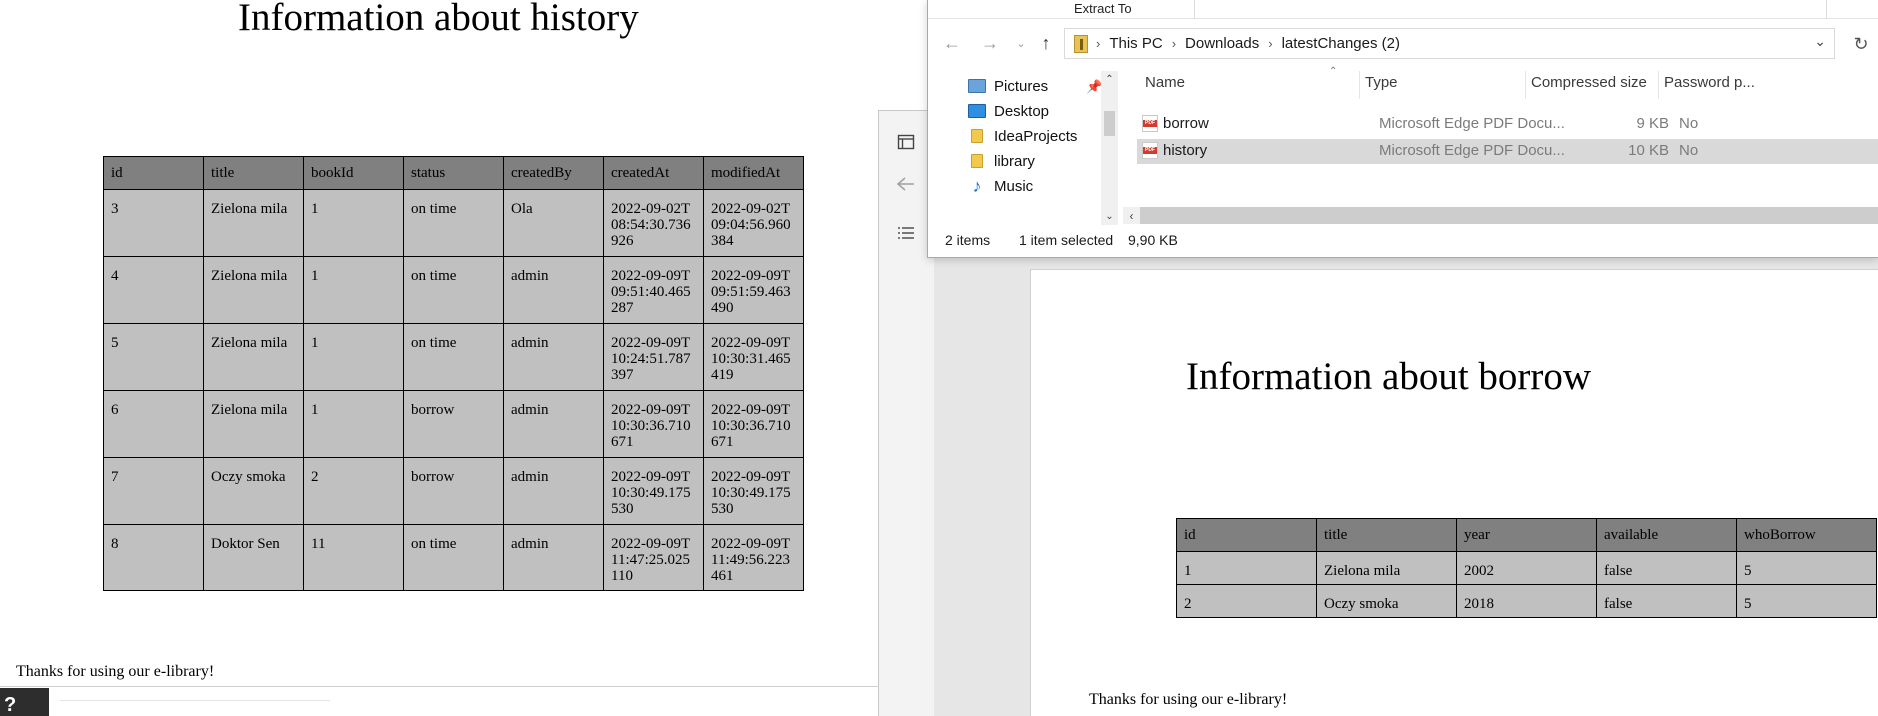 This screenshot has height=716, width=1878. What do you see at coordinates (1500, 215) in the screenshot?
I see `horizontal-scrollbar: ‹` at bounding box center [1500, 215].